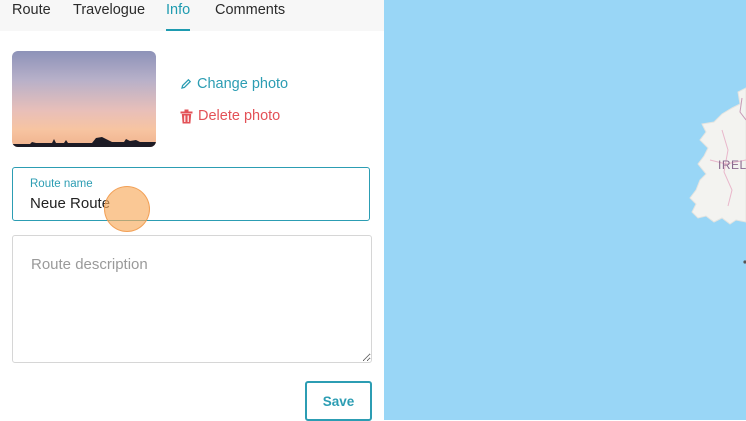 The width and height of the screenshot is (746, 421). I want to click on delete-photo-link: Delete photo, so click(230, 116).